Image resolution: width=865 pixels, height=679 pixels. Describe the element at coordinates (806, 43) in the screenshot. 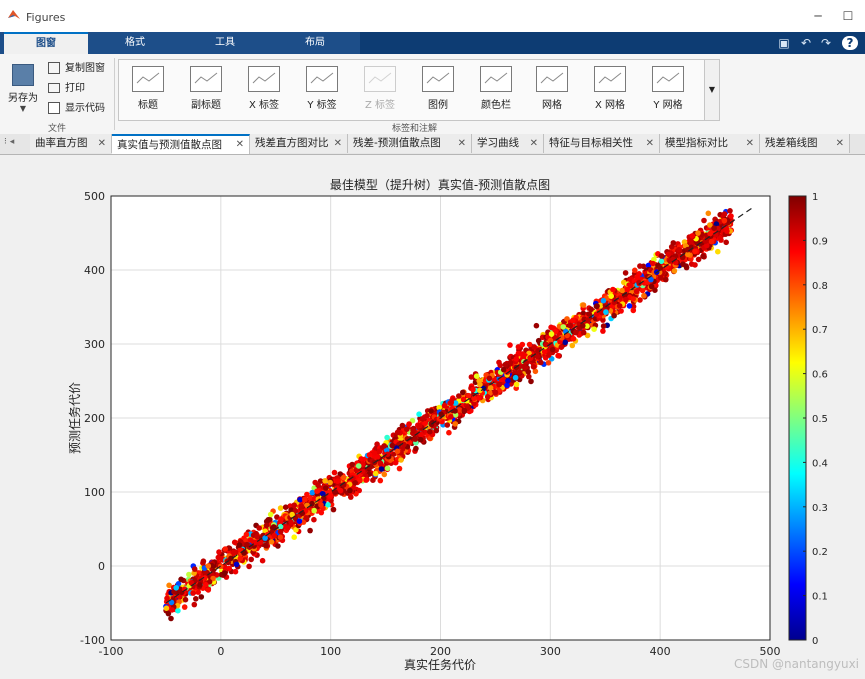

I see `undo-icon: ↶` at that location.